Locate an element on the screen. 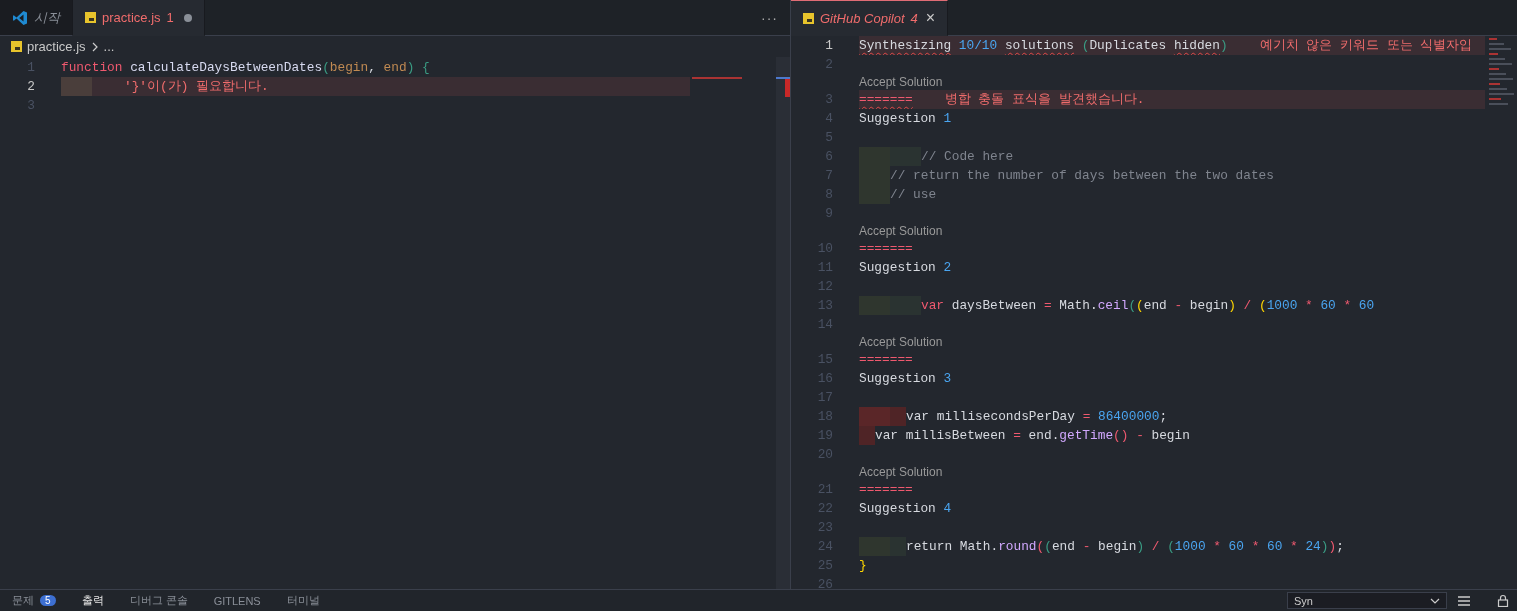 This screenshot has width=1517, height=611. panel-tab: 디버그 콘솔 is located at coordinates (158, 600).